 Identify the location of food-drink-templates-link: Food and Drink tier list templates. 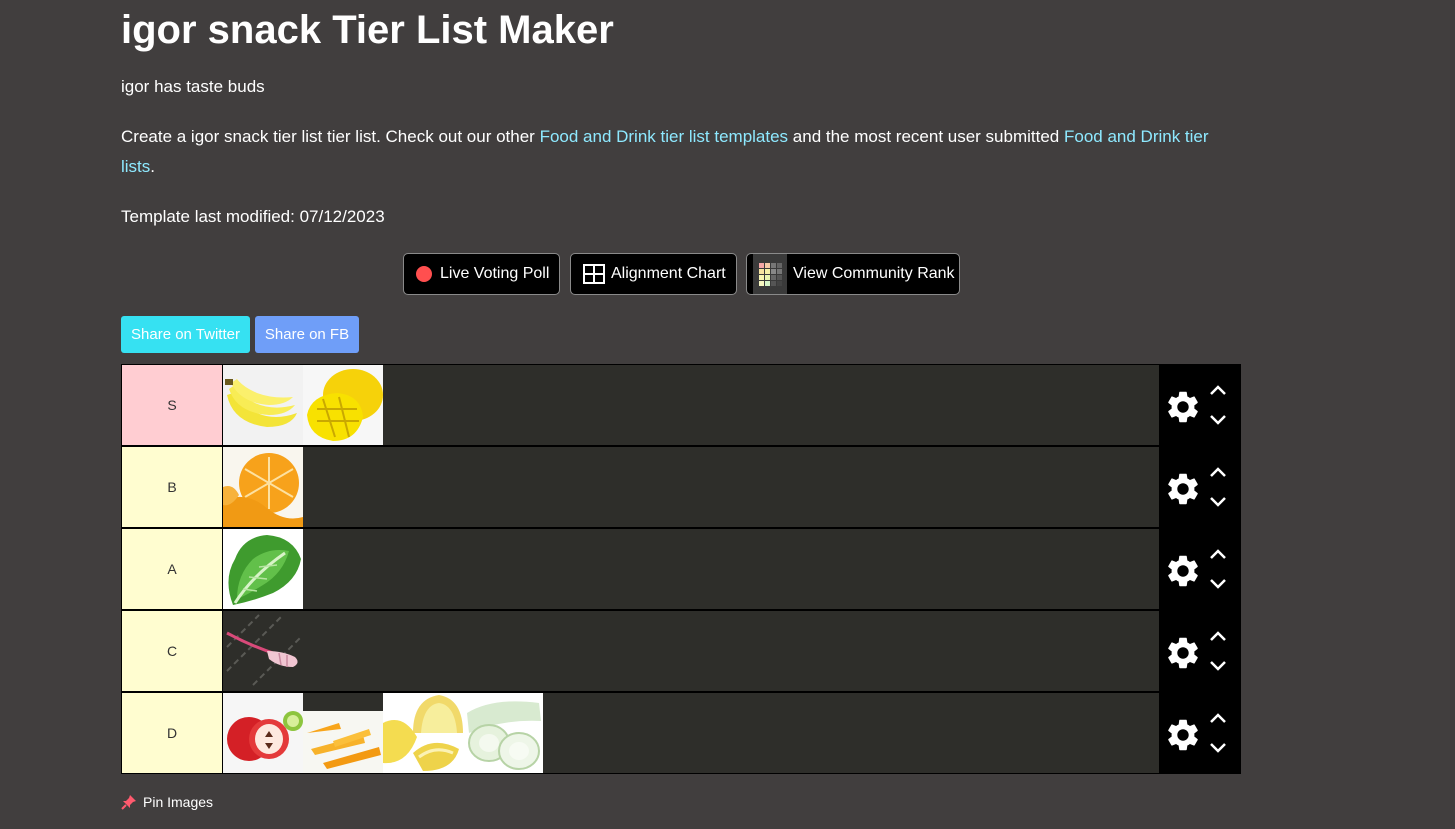
(664, 136).